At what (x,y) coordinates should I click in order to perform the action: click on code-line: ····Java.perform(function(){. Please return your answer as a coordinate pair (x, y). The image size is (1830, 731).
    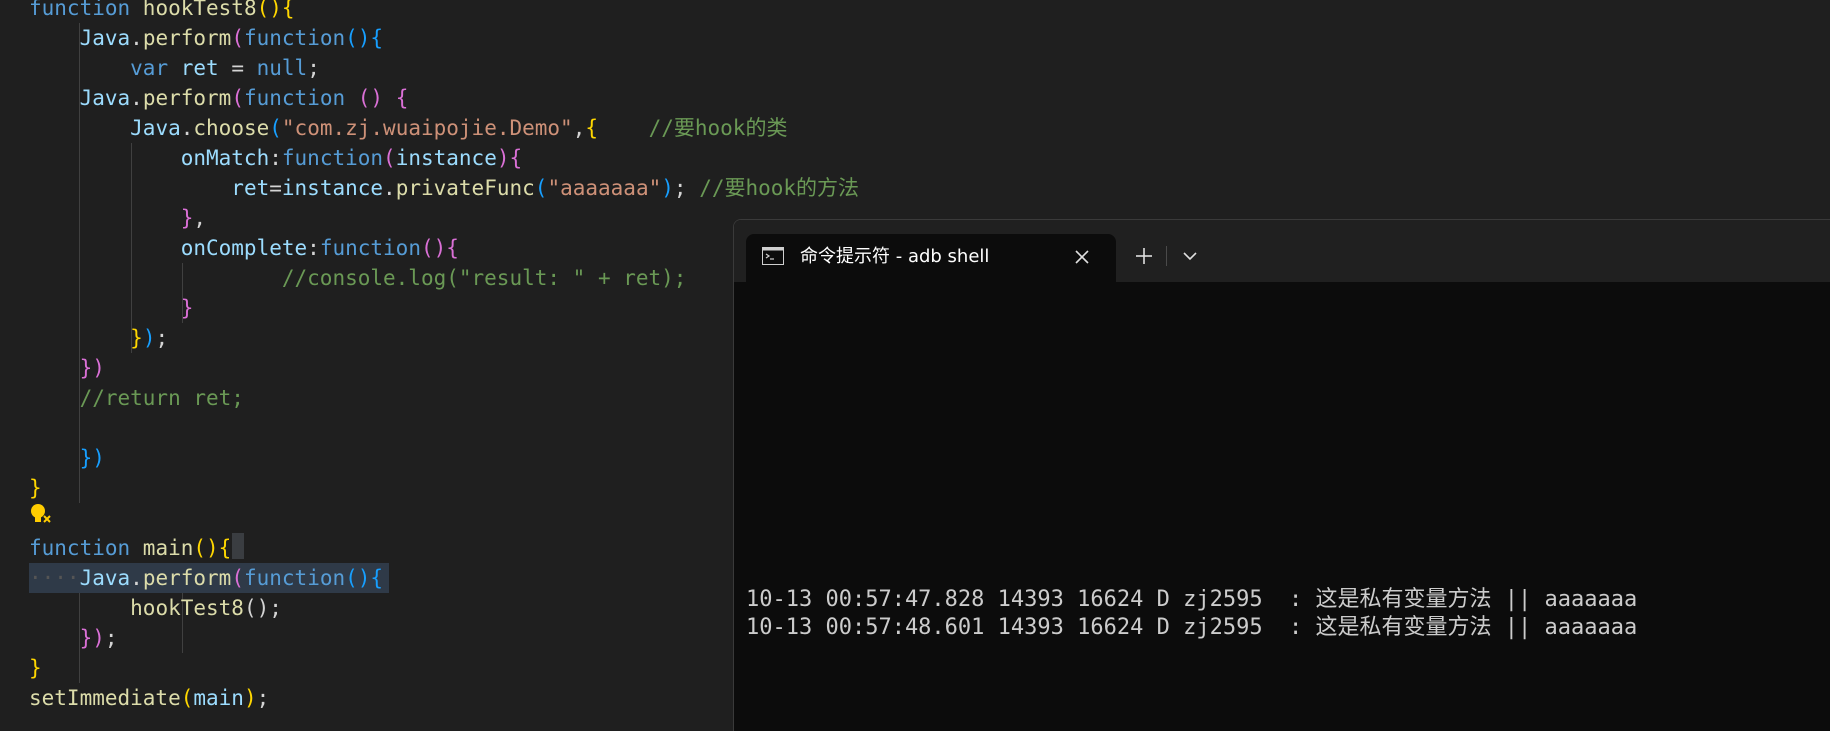
    Looking at the image, I should click on (209, 578).